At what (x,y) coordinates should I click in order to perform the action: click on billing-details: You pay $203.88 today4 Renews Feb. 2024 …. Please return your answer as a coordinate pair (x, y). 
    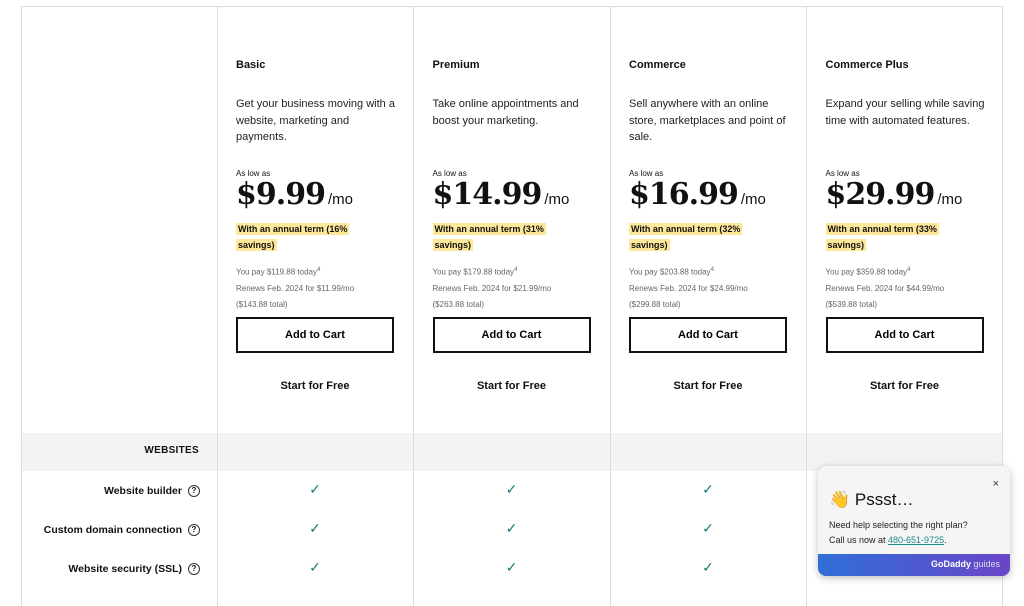
    Looking at the image, I should click on (688, 288).